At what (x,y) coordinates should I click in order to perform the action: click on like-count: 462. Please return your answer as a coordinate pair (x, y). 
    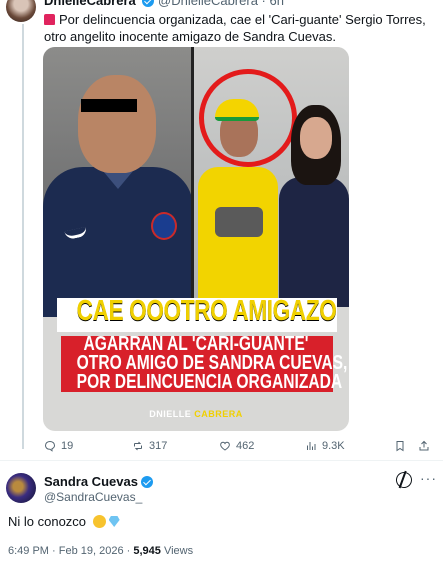
    Looking at the image, I should click on (245, 446).